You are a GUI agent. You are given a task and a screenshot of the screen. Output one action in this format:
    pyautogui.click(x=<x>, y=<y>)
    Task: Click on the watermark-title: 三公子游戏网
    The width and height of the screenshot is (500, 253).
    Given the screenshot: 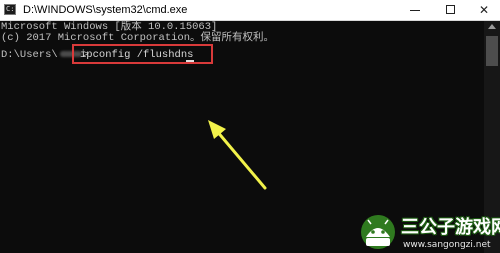 What is the action you would take?
    pyautogui.click(x=450, y=227)
    